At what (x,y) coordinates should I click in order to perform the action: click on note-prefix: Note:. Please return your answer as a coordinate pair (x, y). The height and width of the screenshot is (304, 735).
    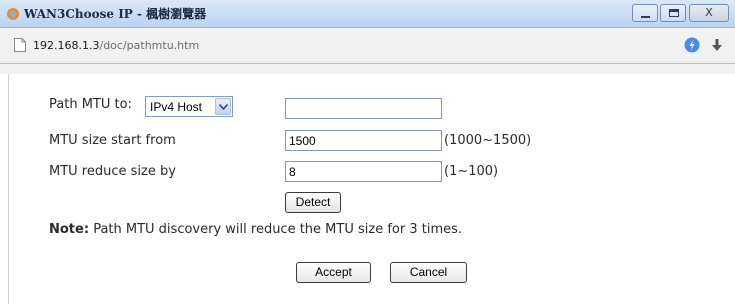
    Looking at the image, I should click on (69, 229).